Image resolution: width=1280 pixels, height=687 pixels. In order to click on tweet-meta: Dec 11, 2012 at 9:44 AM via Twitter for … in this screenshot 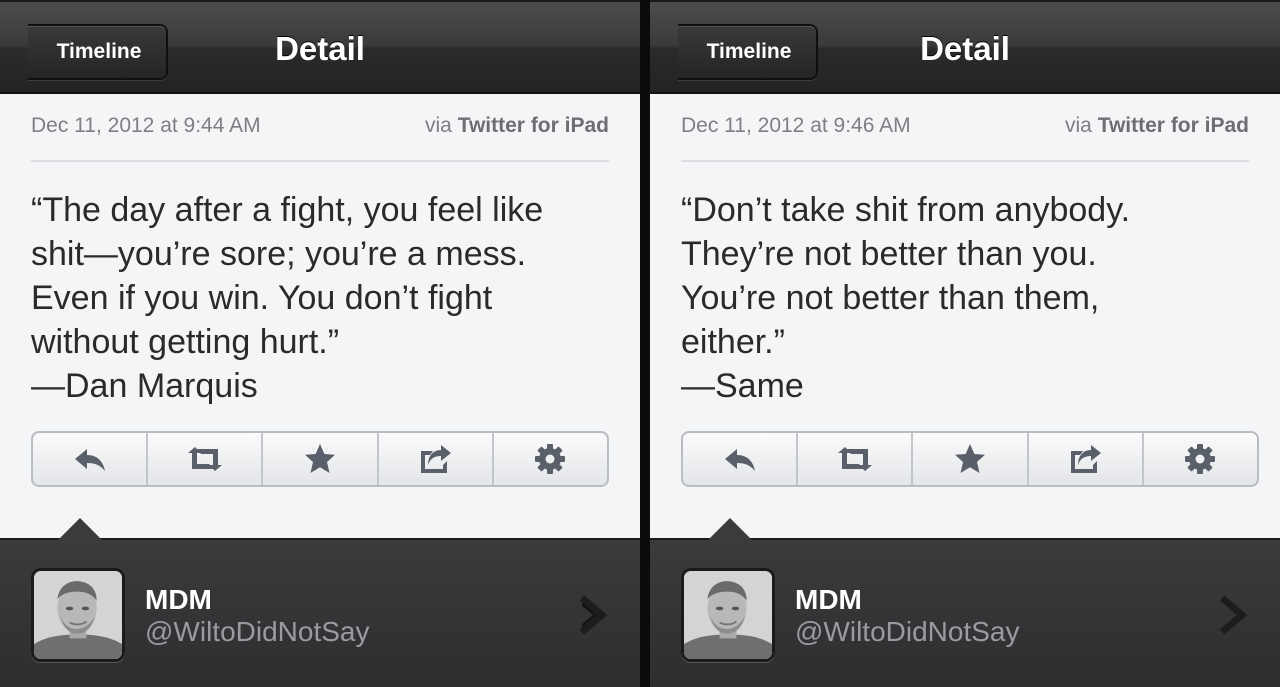, I will do `click(320, 129)`.